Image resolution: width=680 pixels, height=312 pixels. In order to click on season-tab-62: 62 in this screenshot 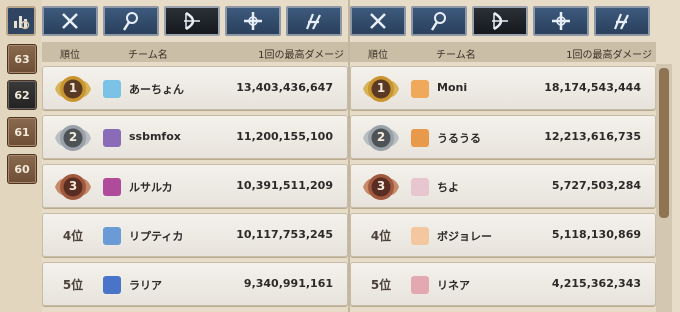, I will do `click(22, 95)`.